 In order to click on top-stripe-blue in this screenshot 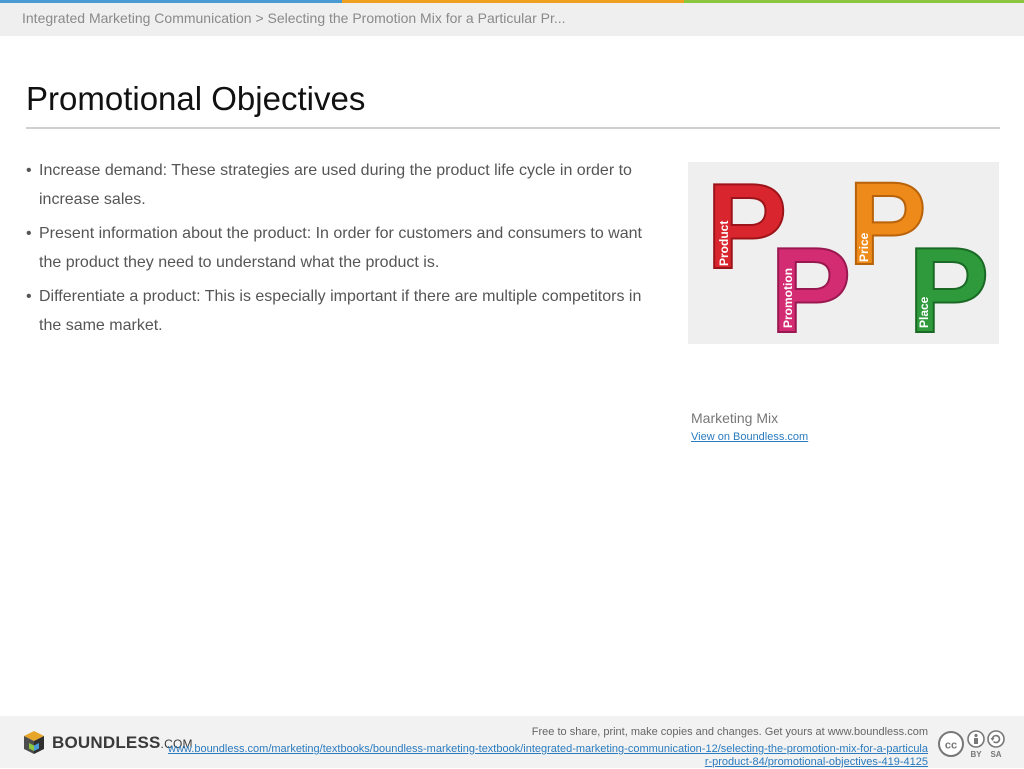, I will do `click(171, 1)`.